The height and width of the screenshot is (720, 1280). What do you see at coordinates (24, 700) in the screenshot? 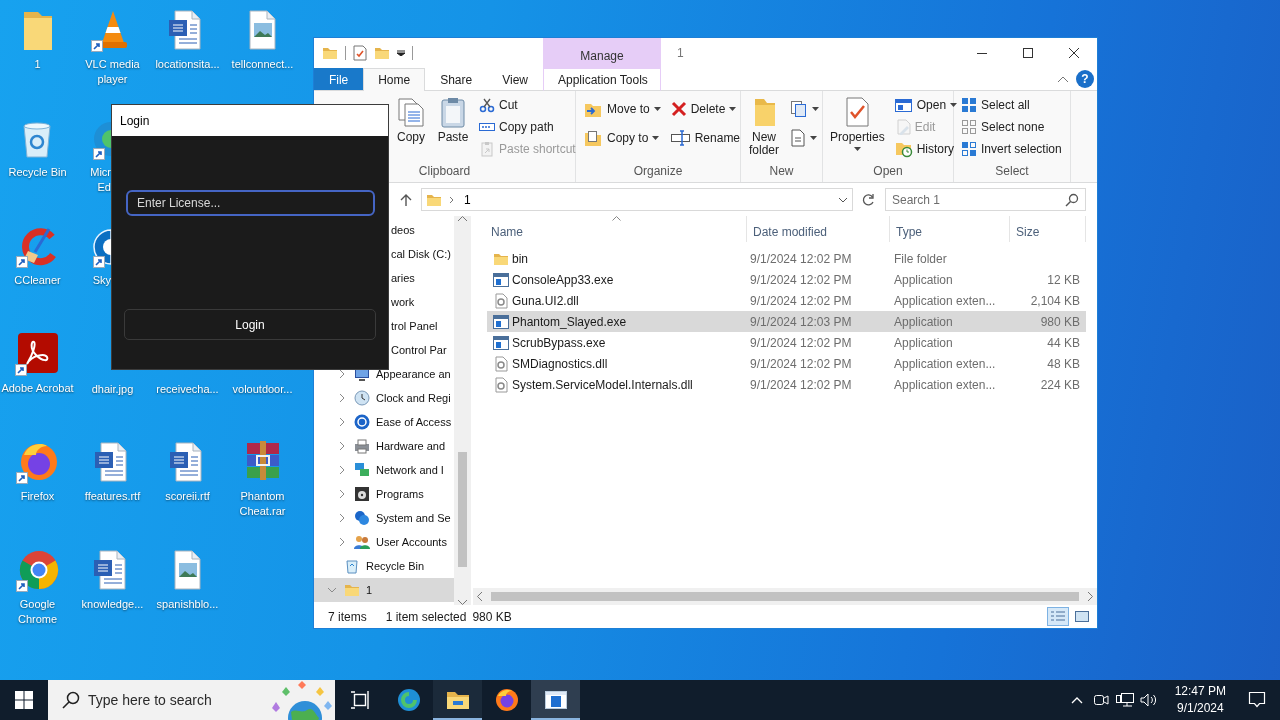
I see `windows-logo-icon` at bounding box center [24, 700].